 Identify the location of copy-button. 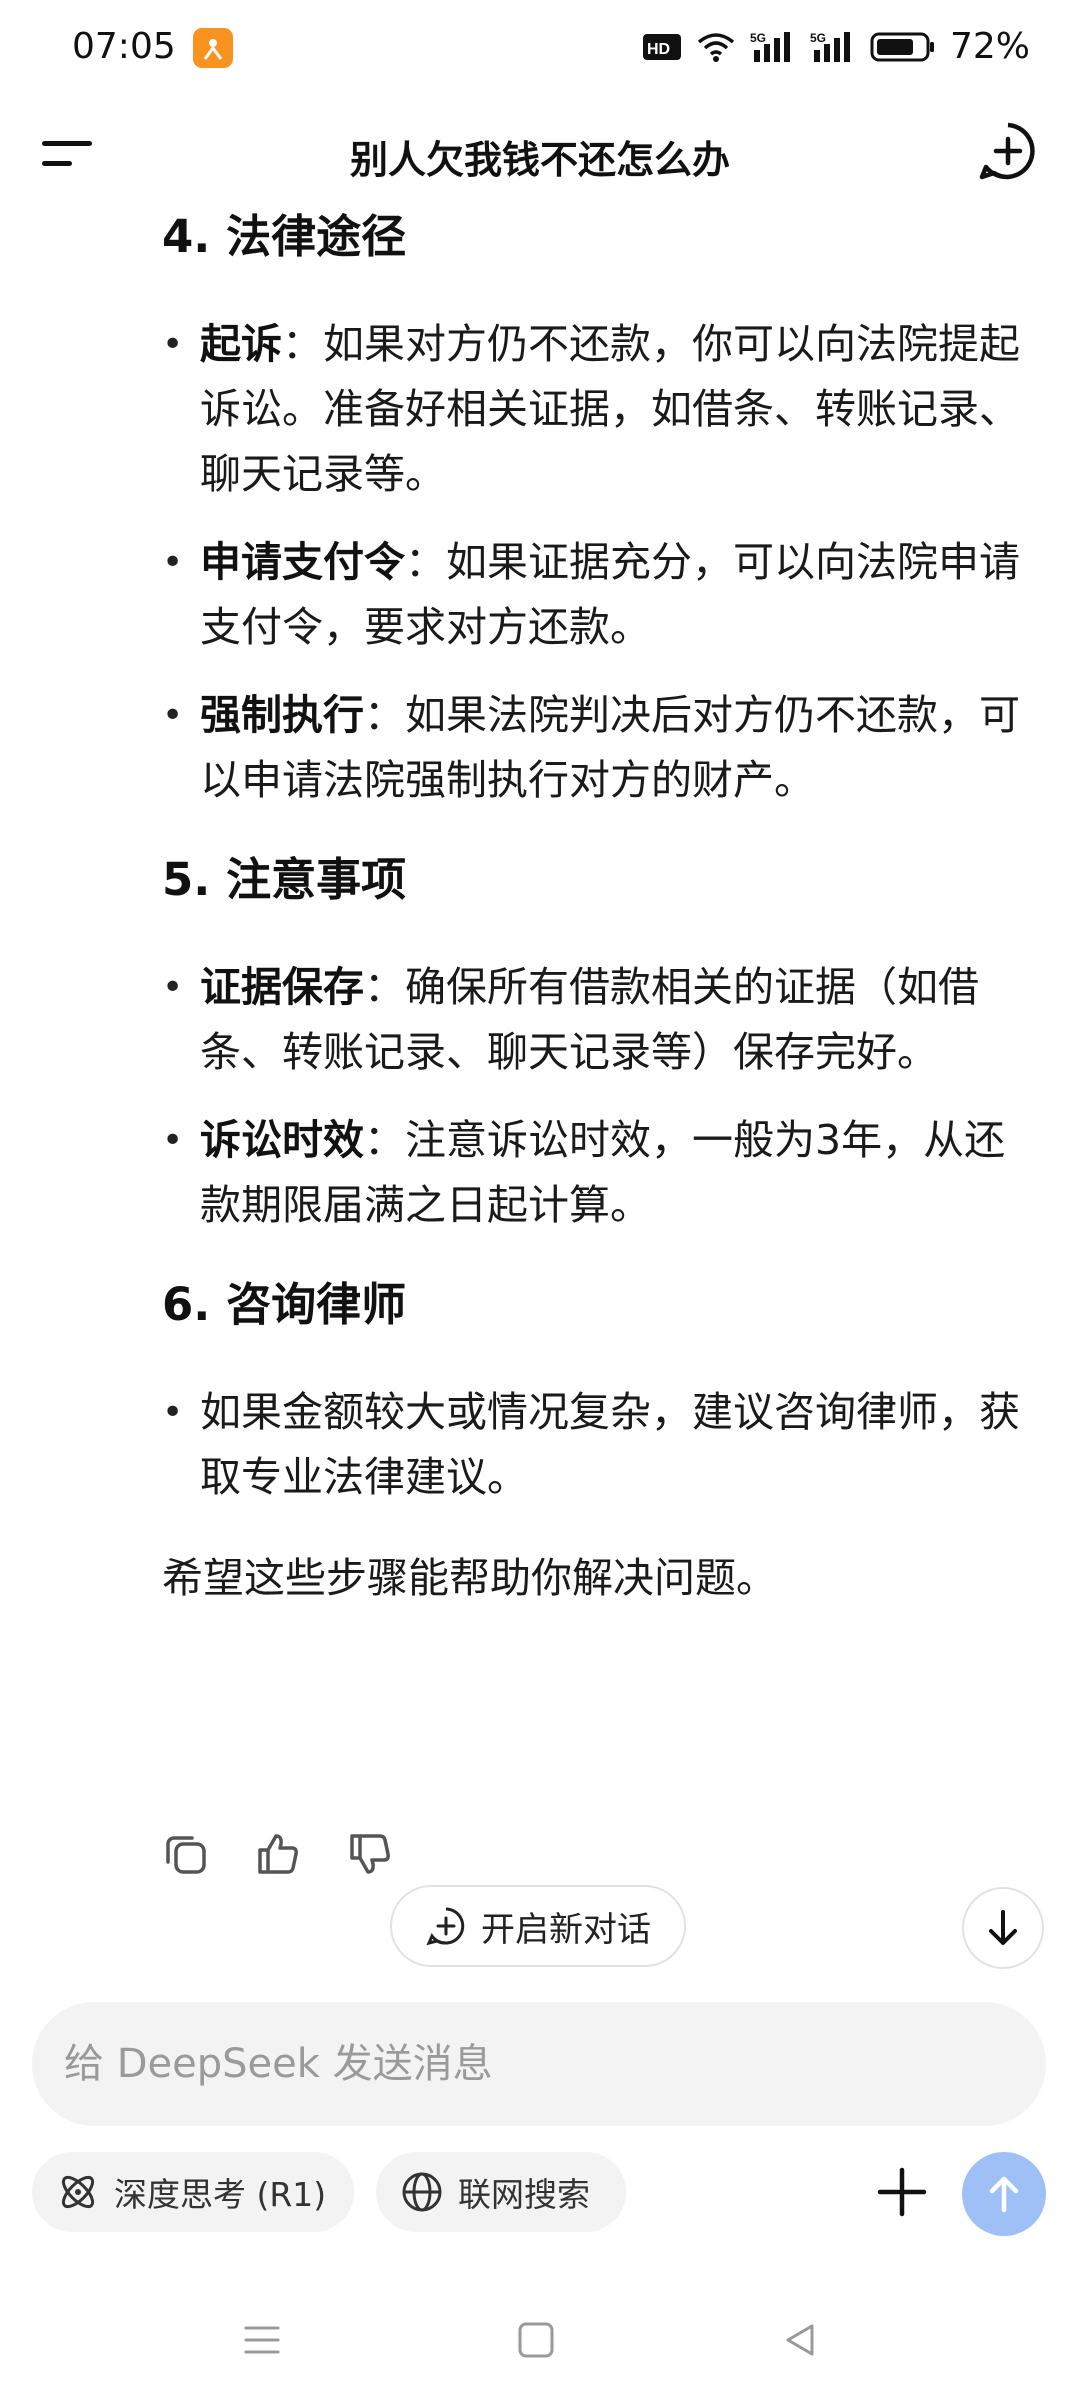
(186, 1854).